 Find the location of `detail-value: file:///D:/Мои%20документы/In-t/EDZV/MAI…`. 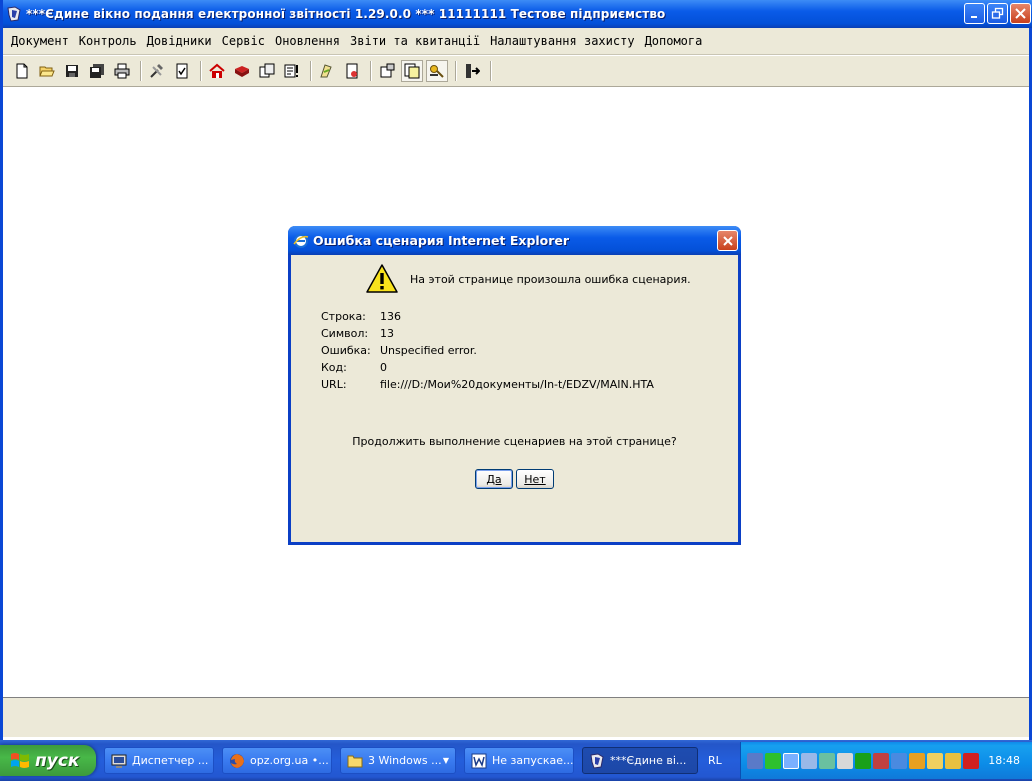

detail-value: file:///D:/Мои%20документы/In-t/EDZV/MAI… is located at coordinates (517, 384).